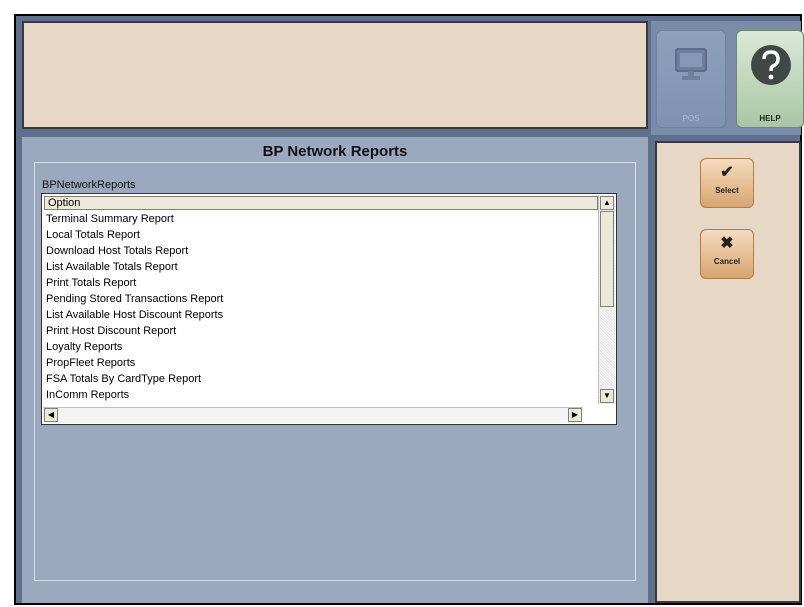 This screenshot has height=607, width=804. Describe the element at coordinates (321, 219) in the screenshot. I see `list-item: Terminal Summary Report` at that location.